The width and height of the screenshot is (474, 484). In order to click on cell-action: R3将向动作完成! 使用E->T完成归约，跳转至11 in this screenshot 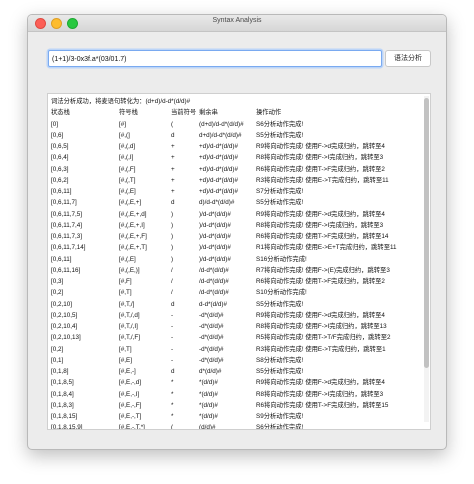, I will do `click(322, 180)`.